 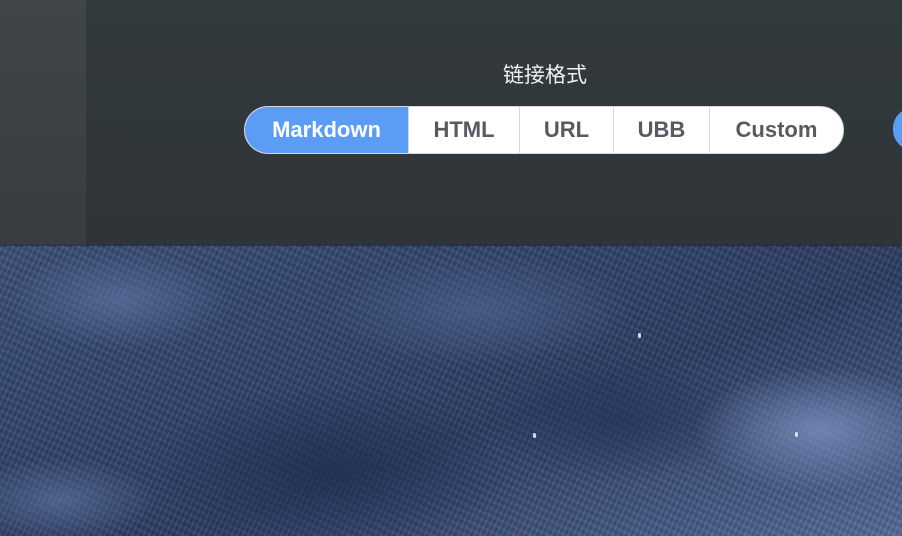 What do you see at coordinates (545, 75) in the screenshot?
I see `link-format-label: 链接格式` at bounding box center [545, 75].